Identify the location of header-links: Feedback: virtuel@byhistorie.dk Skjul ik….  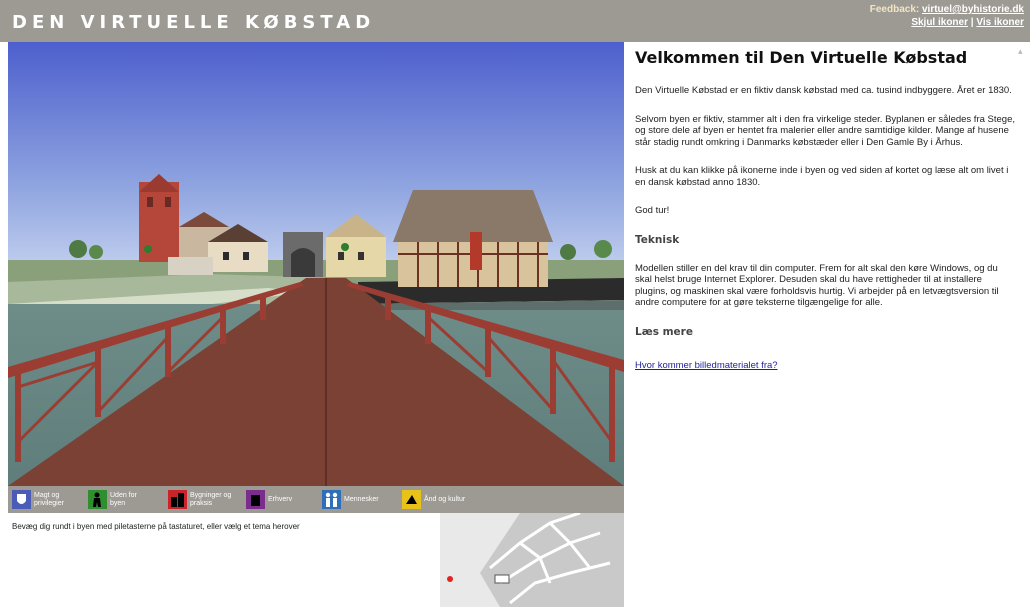
(947, 16).